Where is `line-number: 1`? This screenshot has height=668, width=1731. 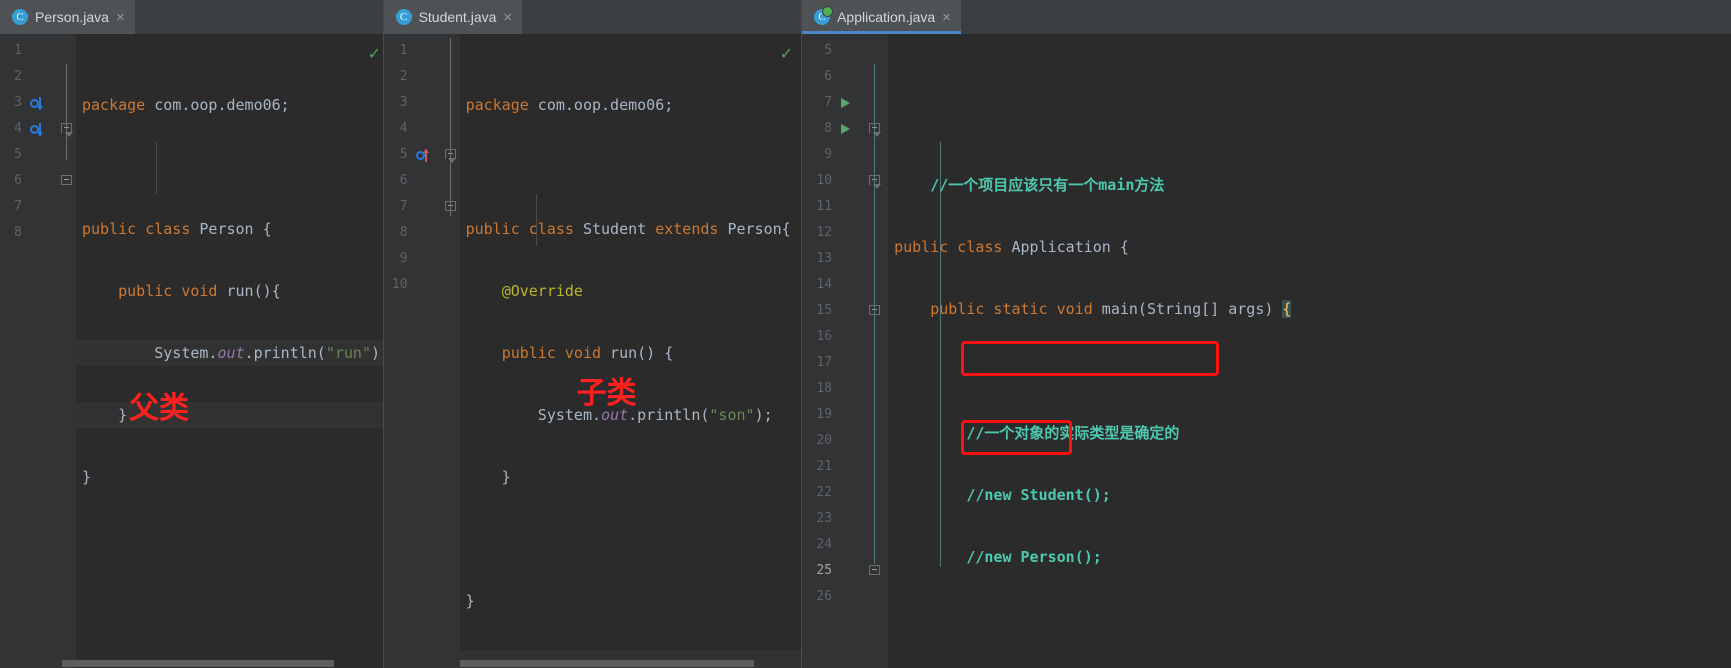 line-number: 1 is located at coordinates (403, 50).